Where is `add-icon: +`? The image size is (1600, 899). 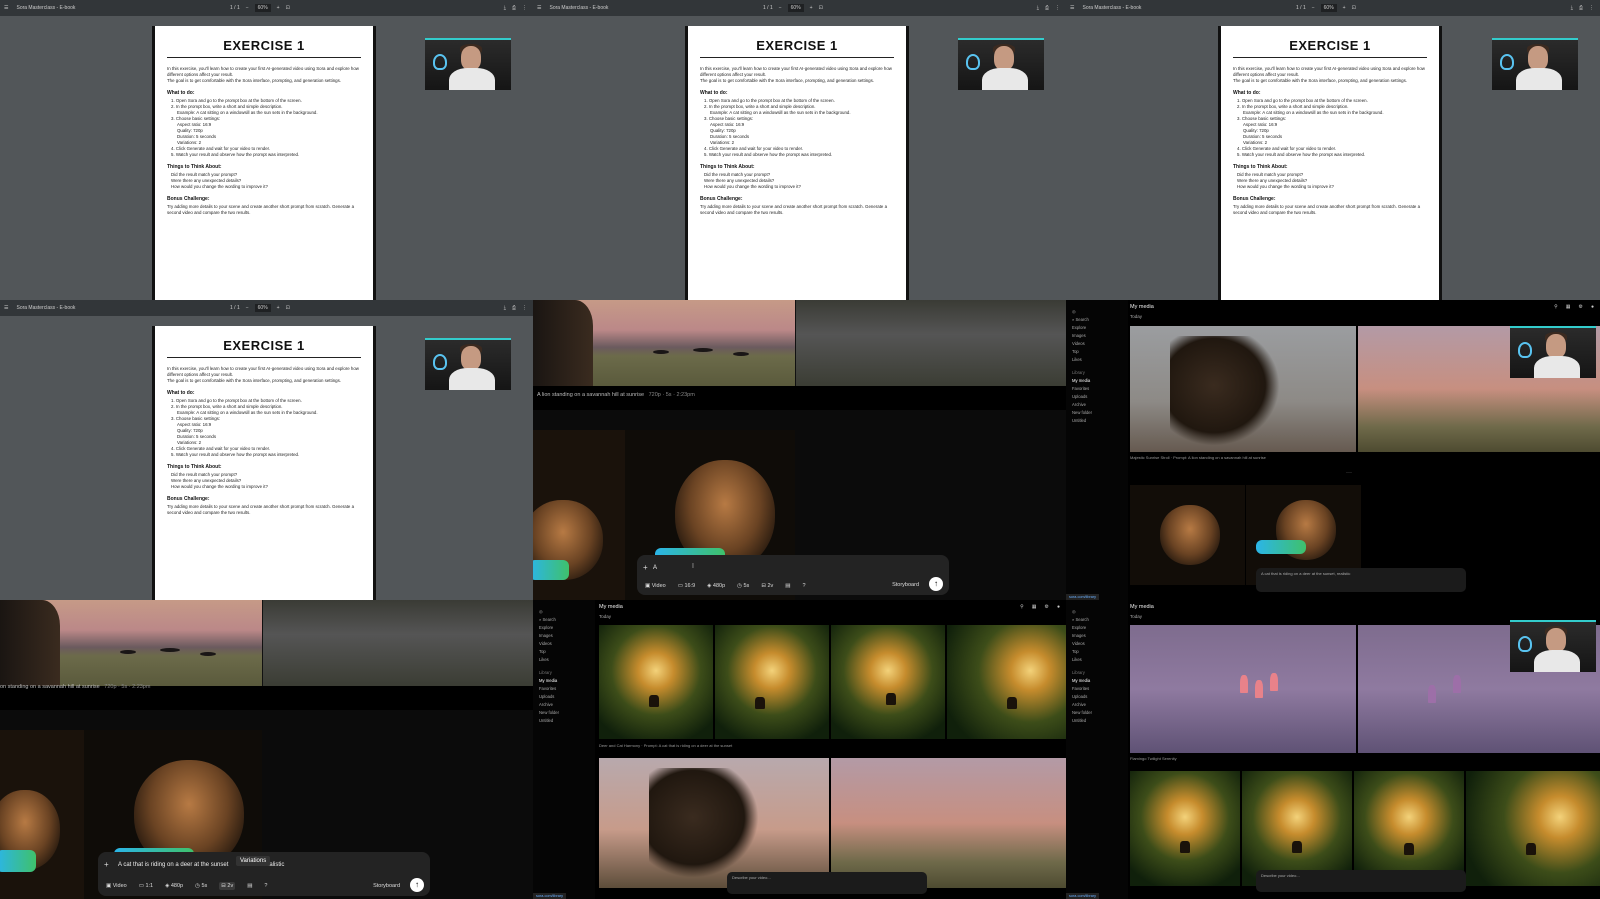 add-icon: + is located at coordinates (645, 567).